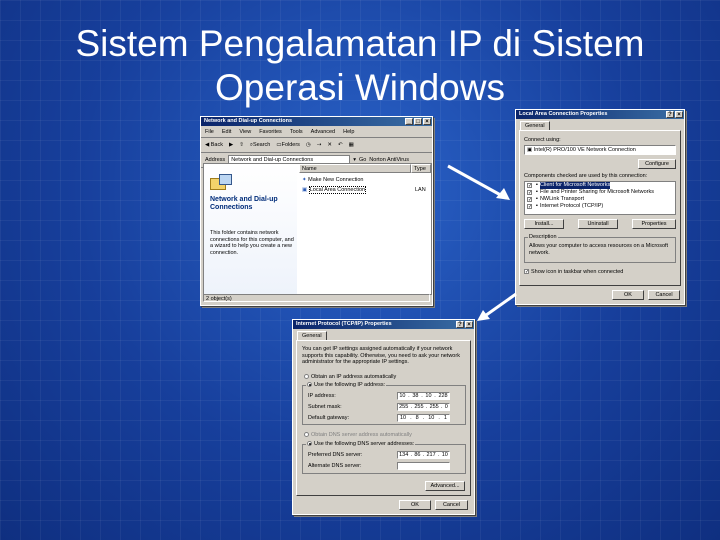 Image resolution: width=720 pixels, height=540 pixels. I want to click on webview-title: Network and Dial-up Connections, so click(244, 203).